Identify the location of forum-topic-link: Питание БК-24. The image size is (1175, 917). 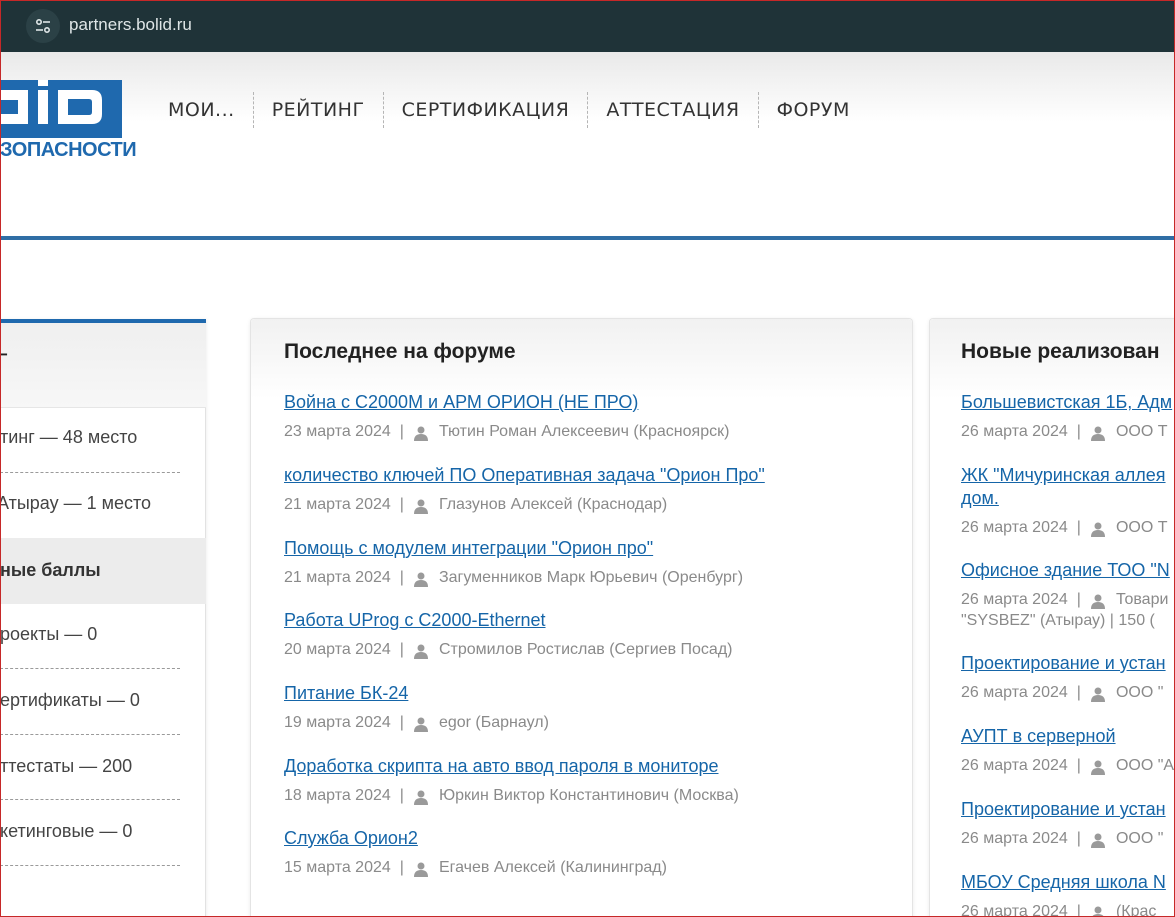
(416, 693).